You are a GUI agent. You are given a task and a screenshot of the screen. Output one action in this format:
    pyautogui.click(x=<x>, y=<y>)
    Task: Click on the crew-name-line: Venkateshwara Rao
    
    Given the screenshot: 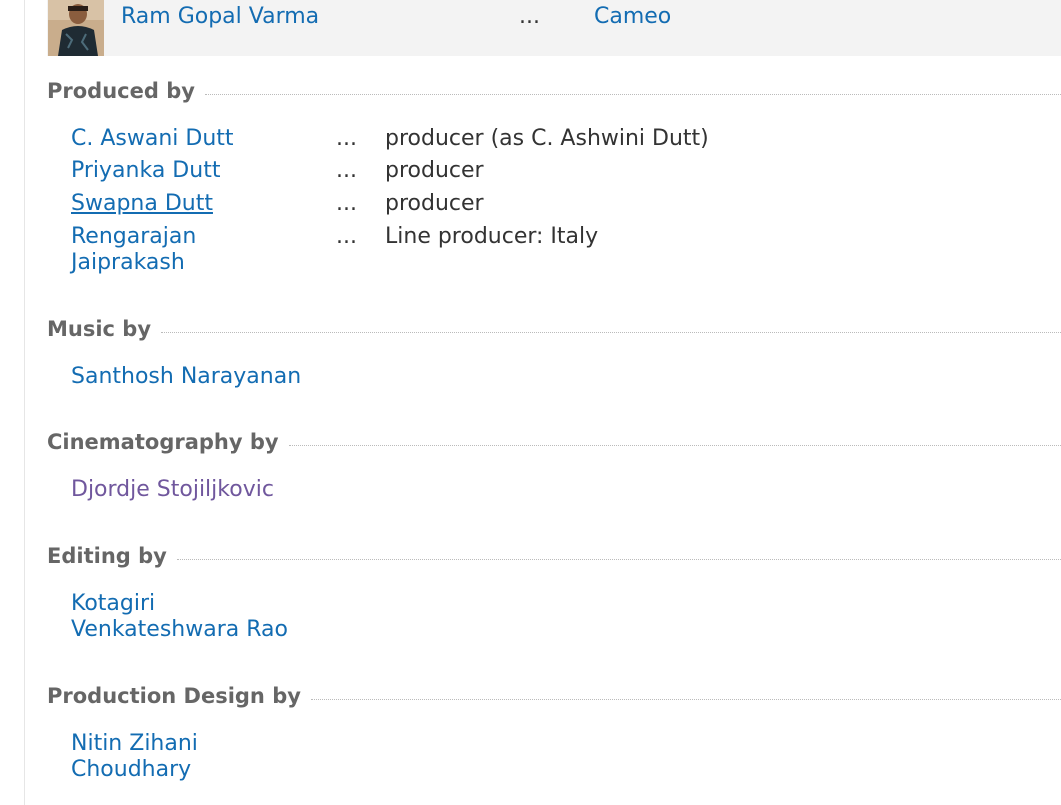 What is the action you would take?
    pyautogui.click(x=179, y=629)
    